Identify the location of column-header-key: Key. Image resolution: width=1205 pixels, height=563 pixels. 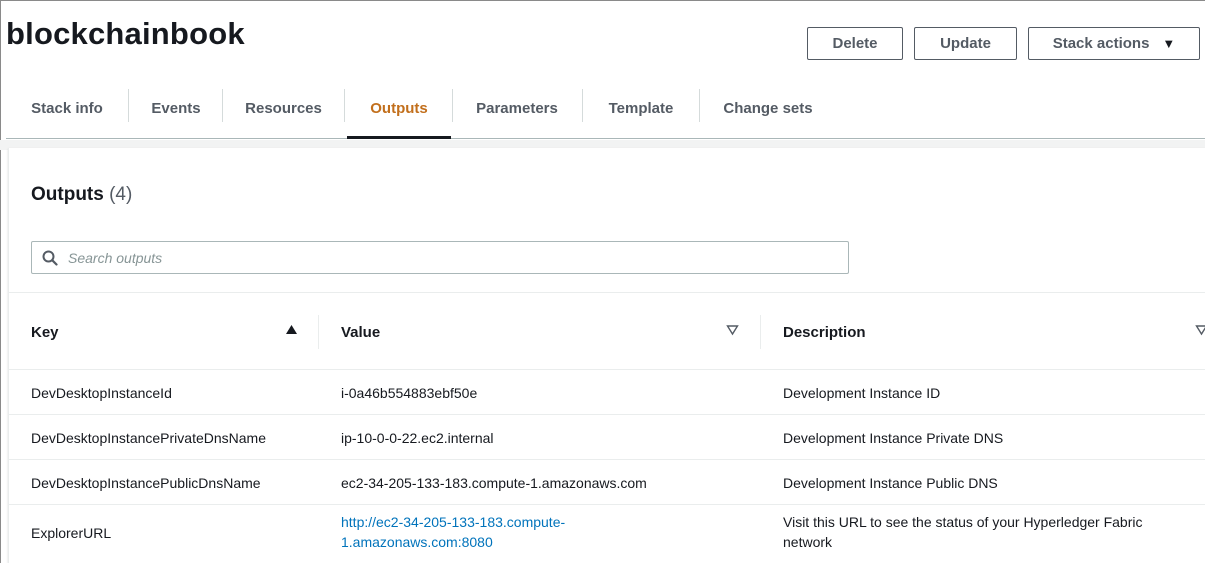
(45, 332).